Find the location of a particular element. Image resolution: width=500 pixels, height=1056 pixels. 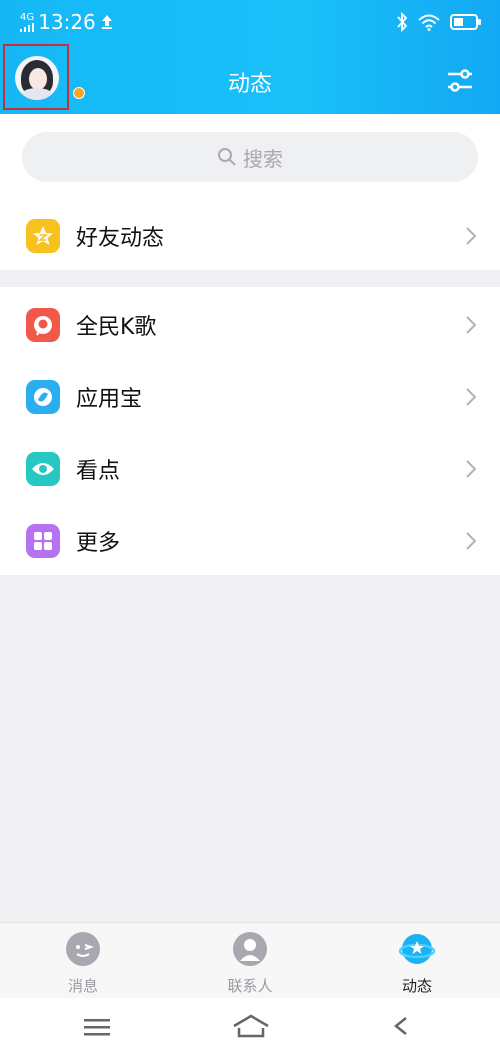

search-placeholder: 搜索 is located at coordinates (263, 158).